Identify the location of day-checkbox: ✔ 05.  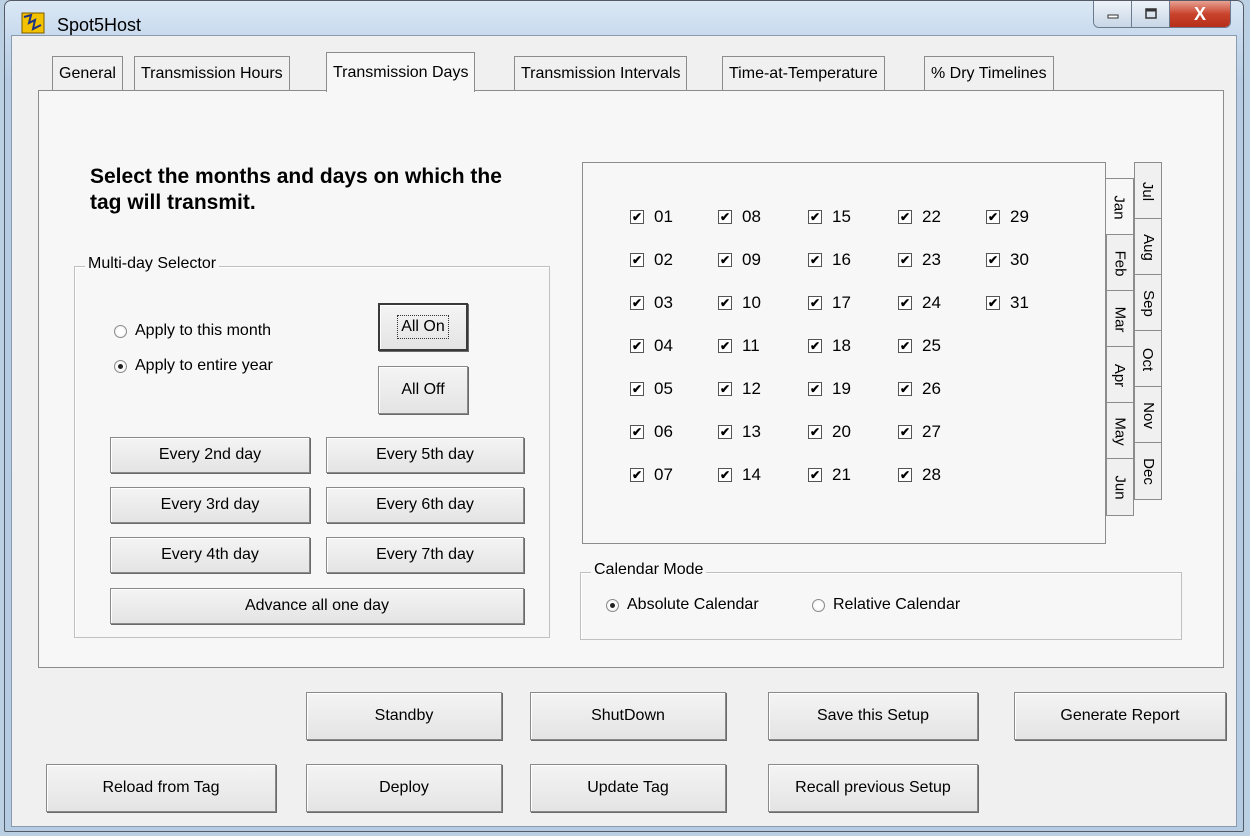
(651, 389).